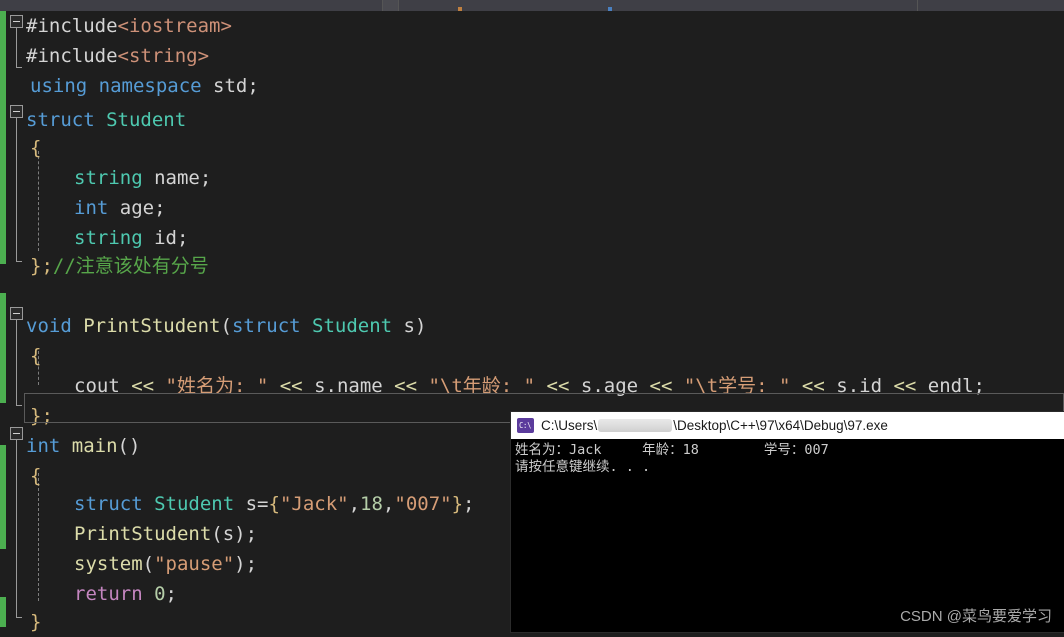 This screenshot has height=637, width=1064. I want to click on token-age-member: age;, so click(137, 208).